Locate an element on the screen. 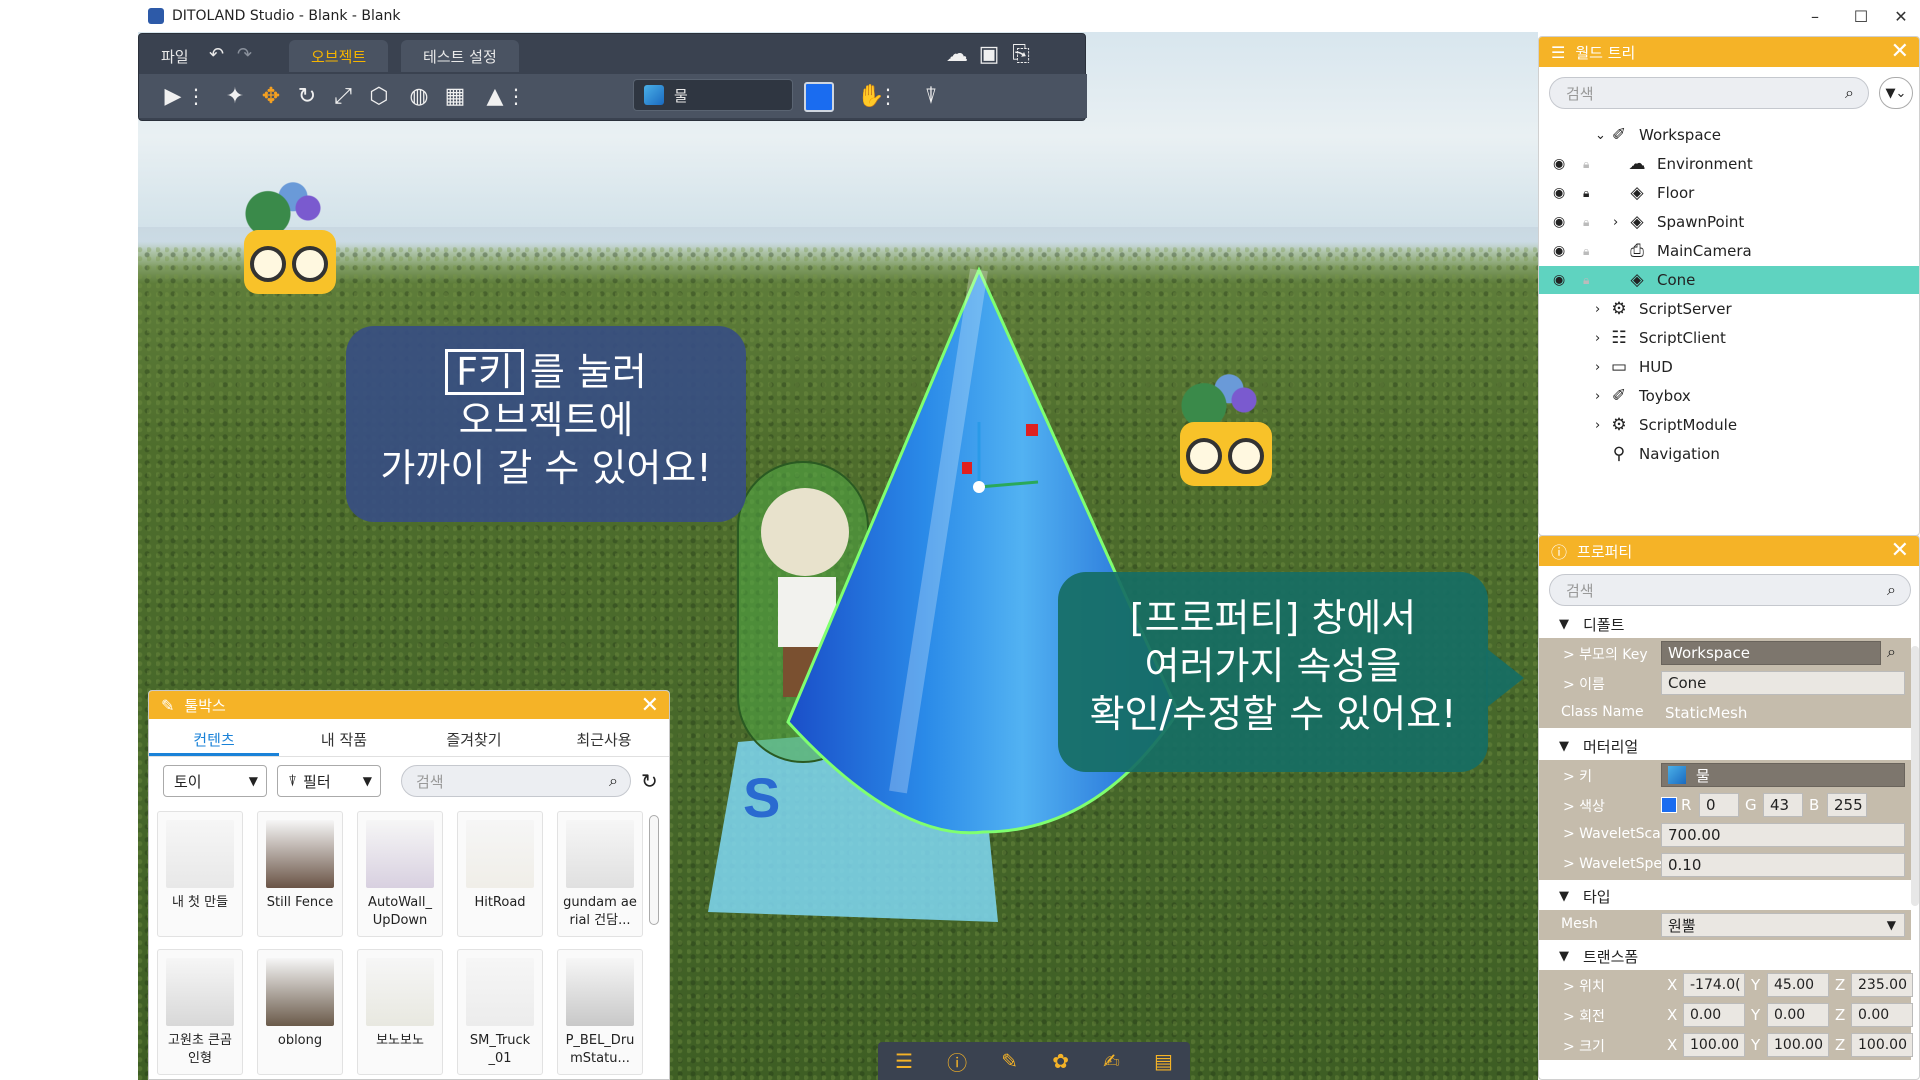 This screenshot has height=1080, width=1920. tree-item-scriptserver: › ⚙ ScriptServer is located at coordinates (1729, 309).